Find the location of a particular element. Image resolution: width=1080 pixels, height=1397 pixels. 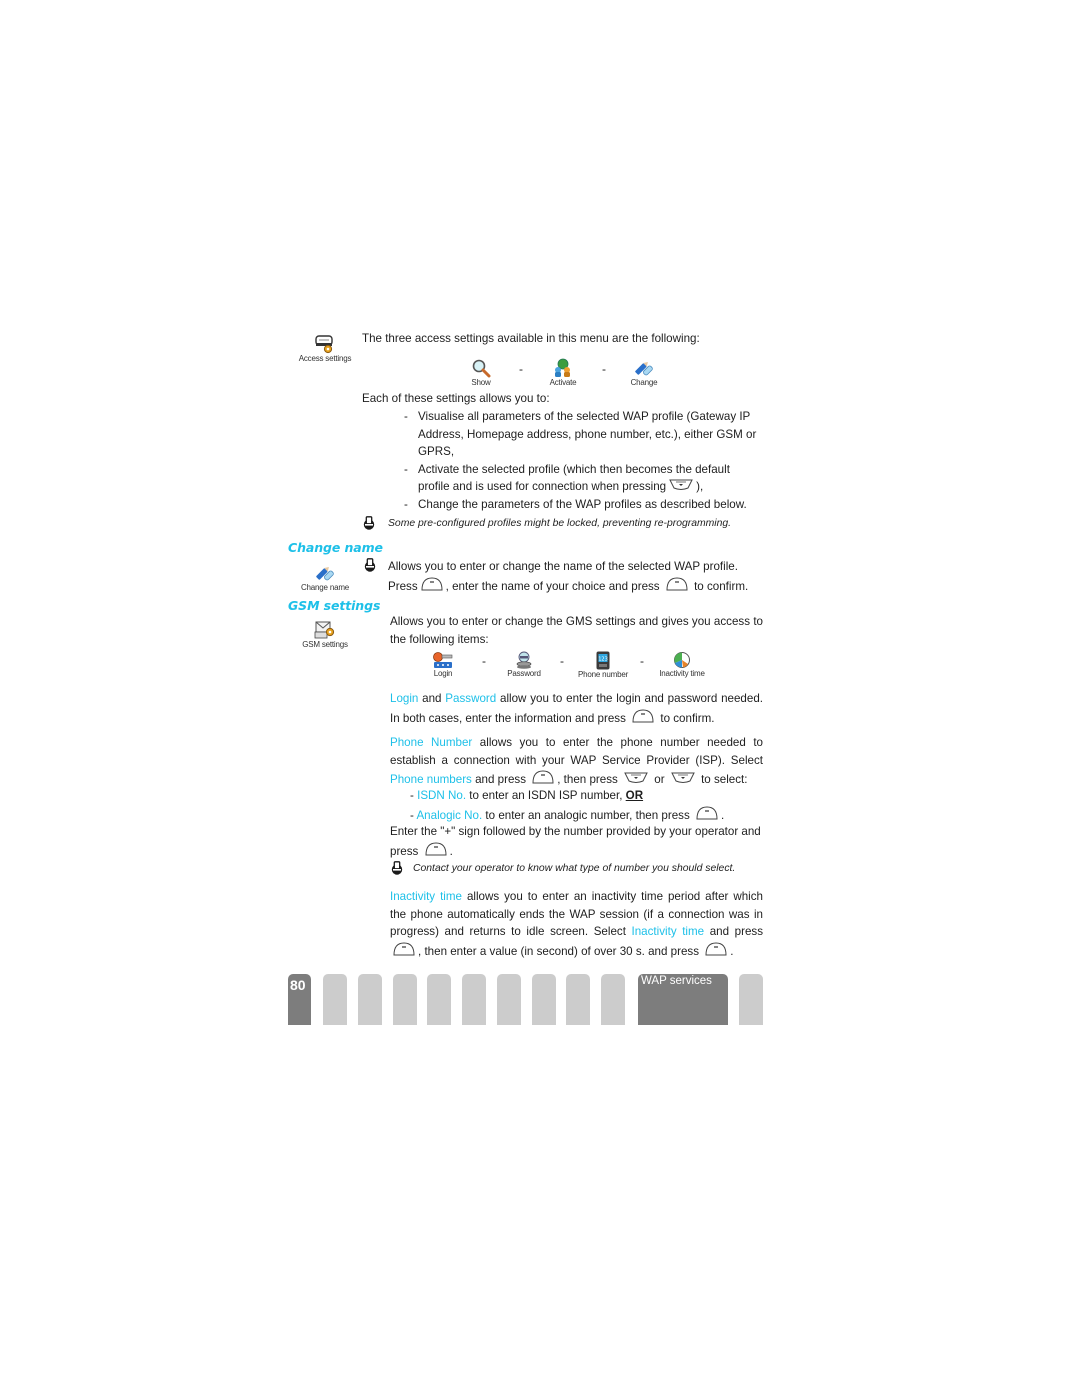

gsm-settings-heading: GSM settings is located at coordinates (334, 605).